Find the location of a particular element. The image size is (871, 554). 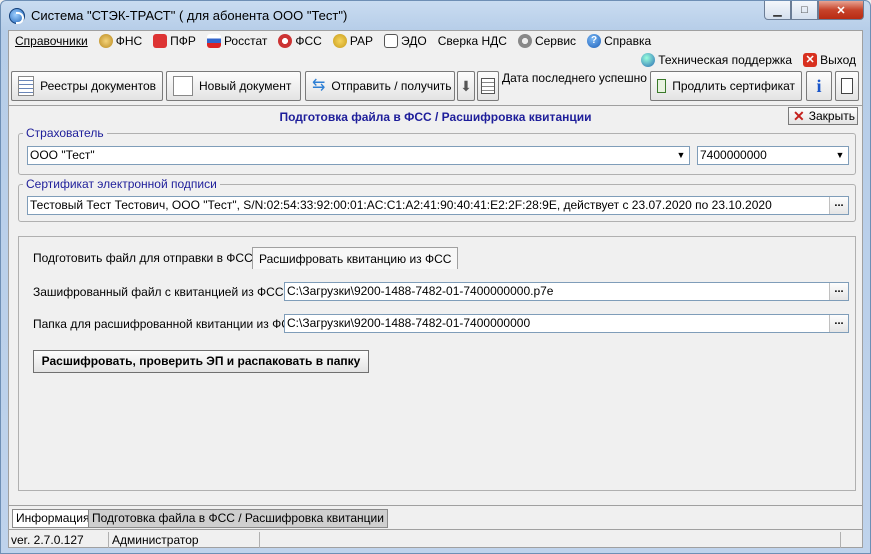

version-label: ver. 2.7.0.127 is located at coordinates (59, 540).